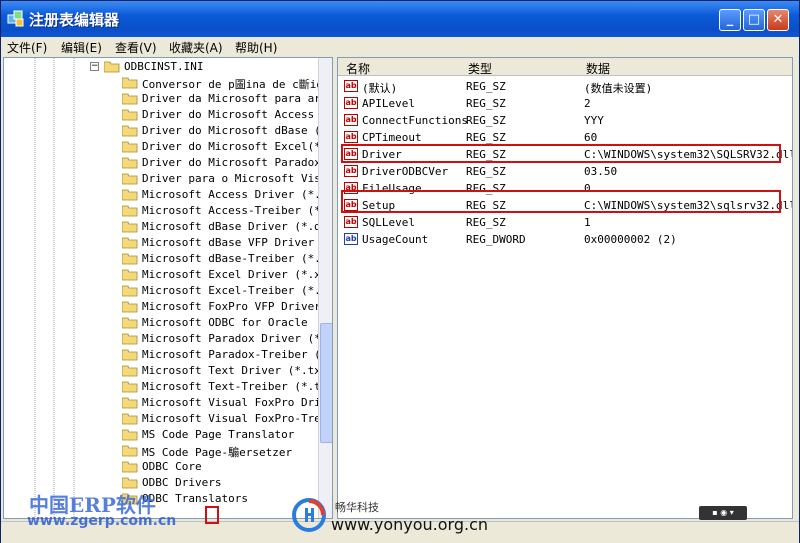 This screenshot has width=800, height=543. I want to click on value-data: 1, so click(587, 222).